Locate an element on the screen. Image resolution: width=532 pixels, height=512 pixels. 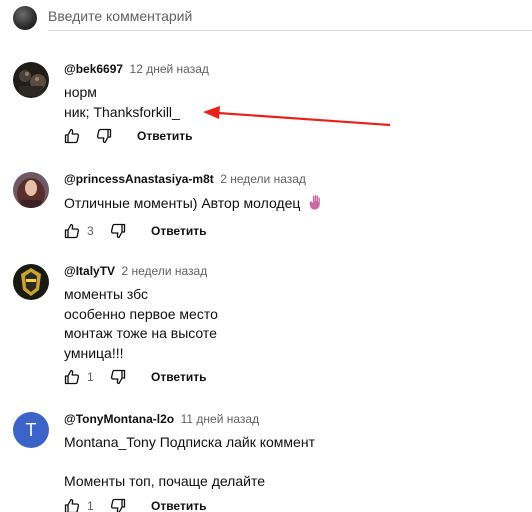
comment-author: @ItalyTV is located at coordinates (89, 271).